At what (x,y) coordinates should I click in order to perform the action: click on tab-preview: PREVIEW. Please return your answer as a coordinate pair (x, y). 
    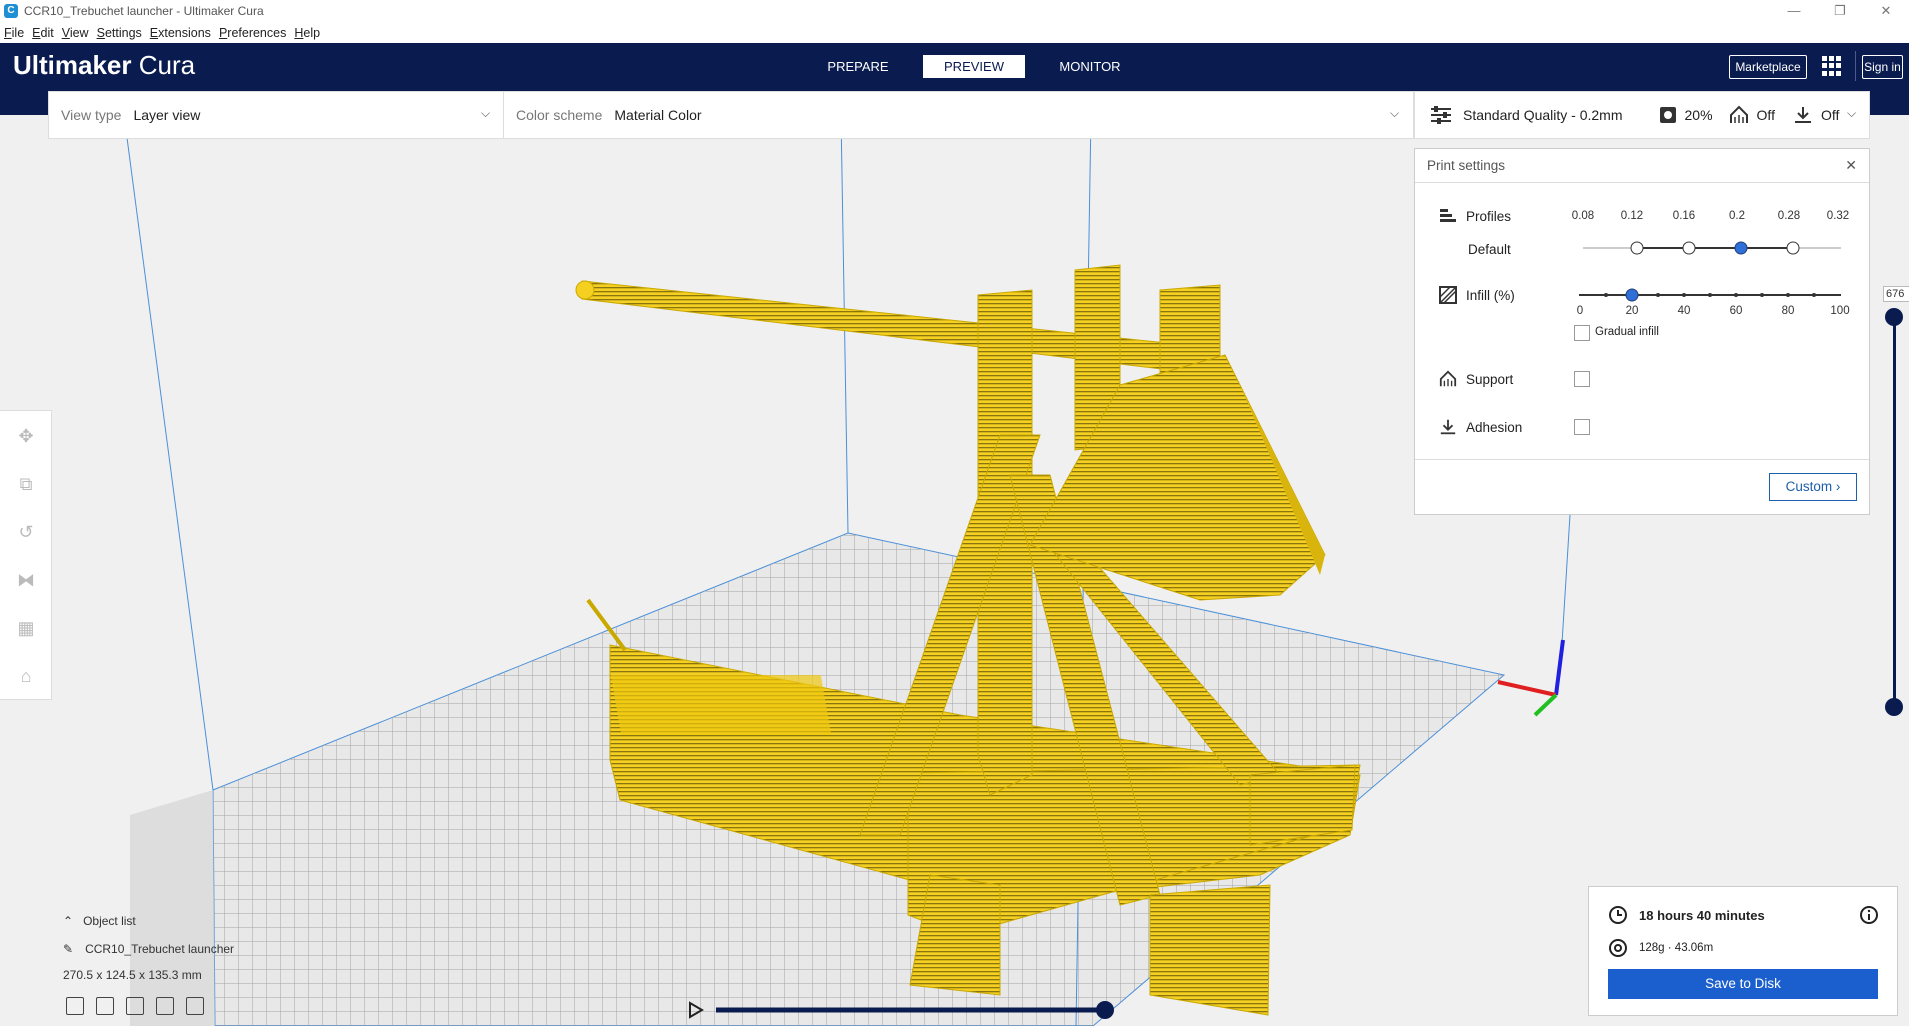
    Looking at the image, I should click on (974, 66).